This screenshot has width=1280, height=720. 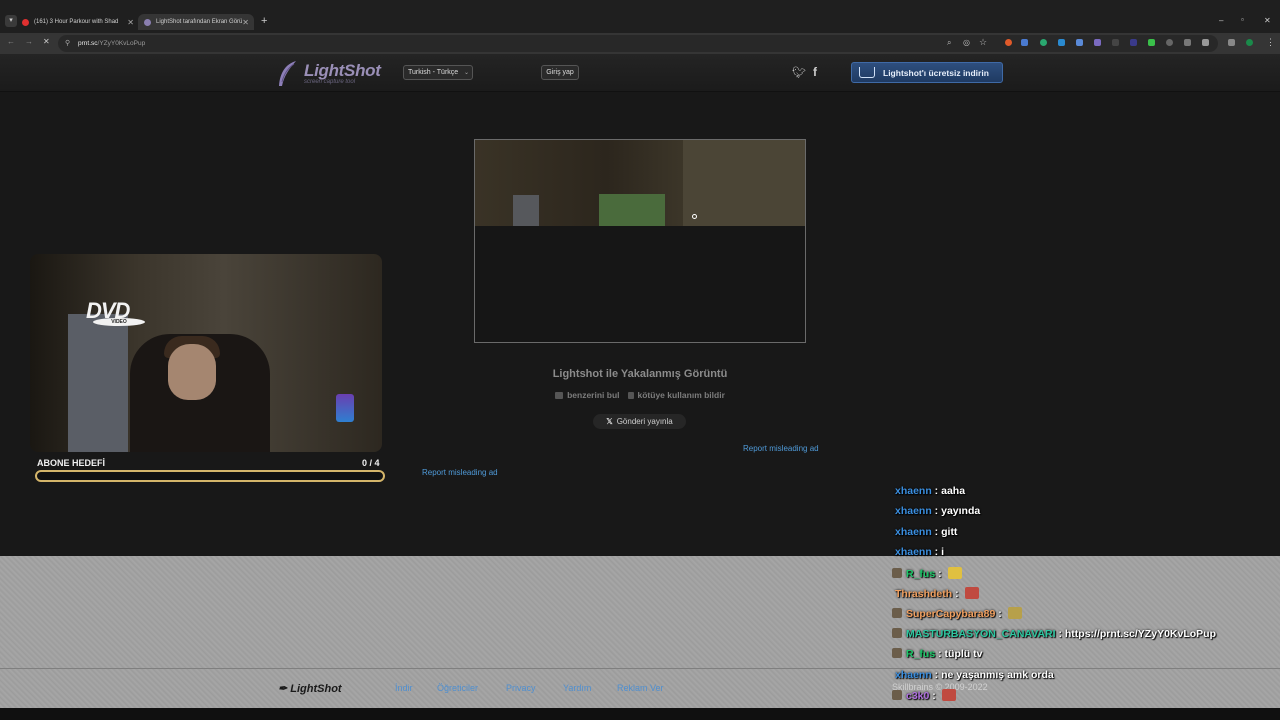 What do you see at coordinates (943, 552) in the screenshot?
I see `chat-text: i` at bounding box center [943, 552].